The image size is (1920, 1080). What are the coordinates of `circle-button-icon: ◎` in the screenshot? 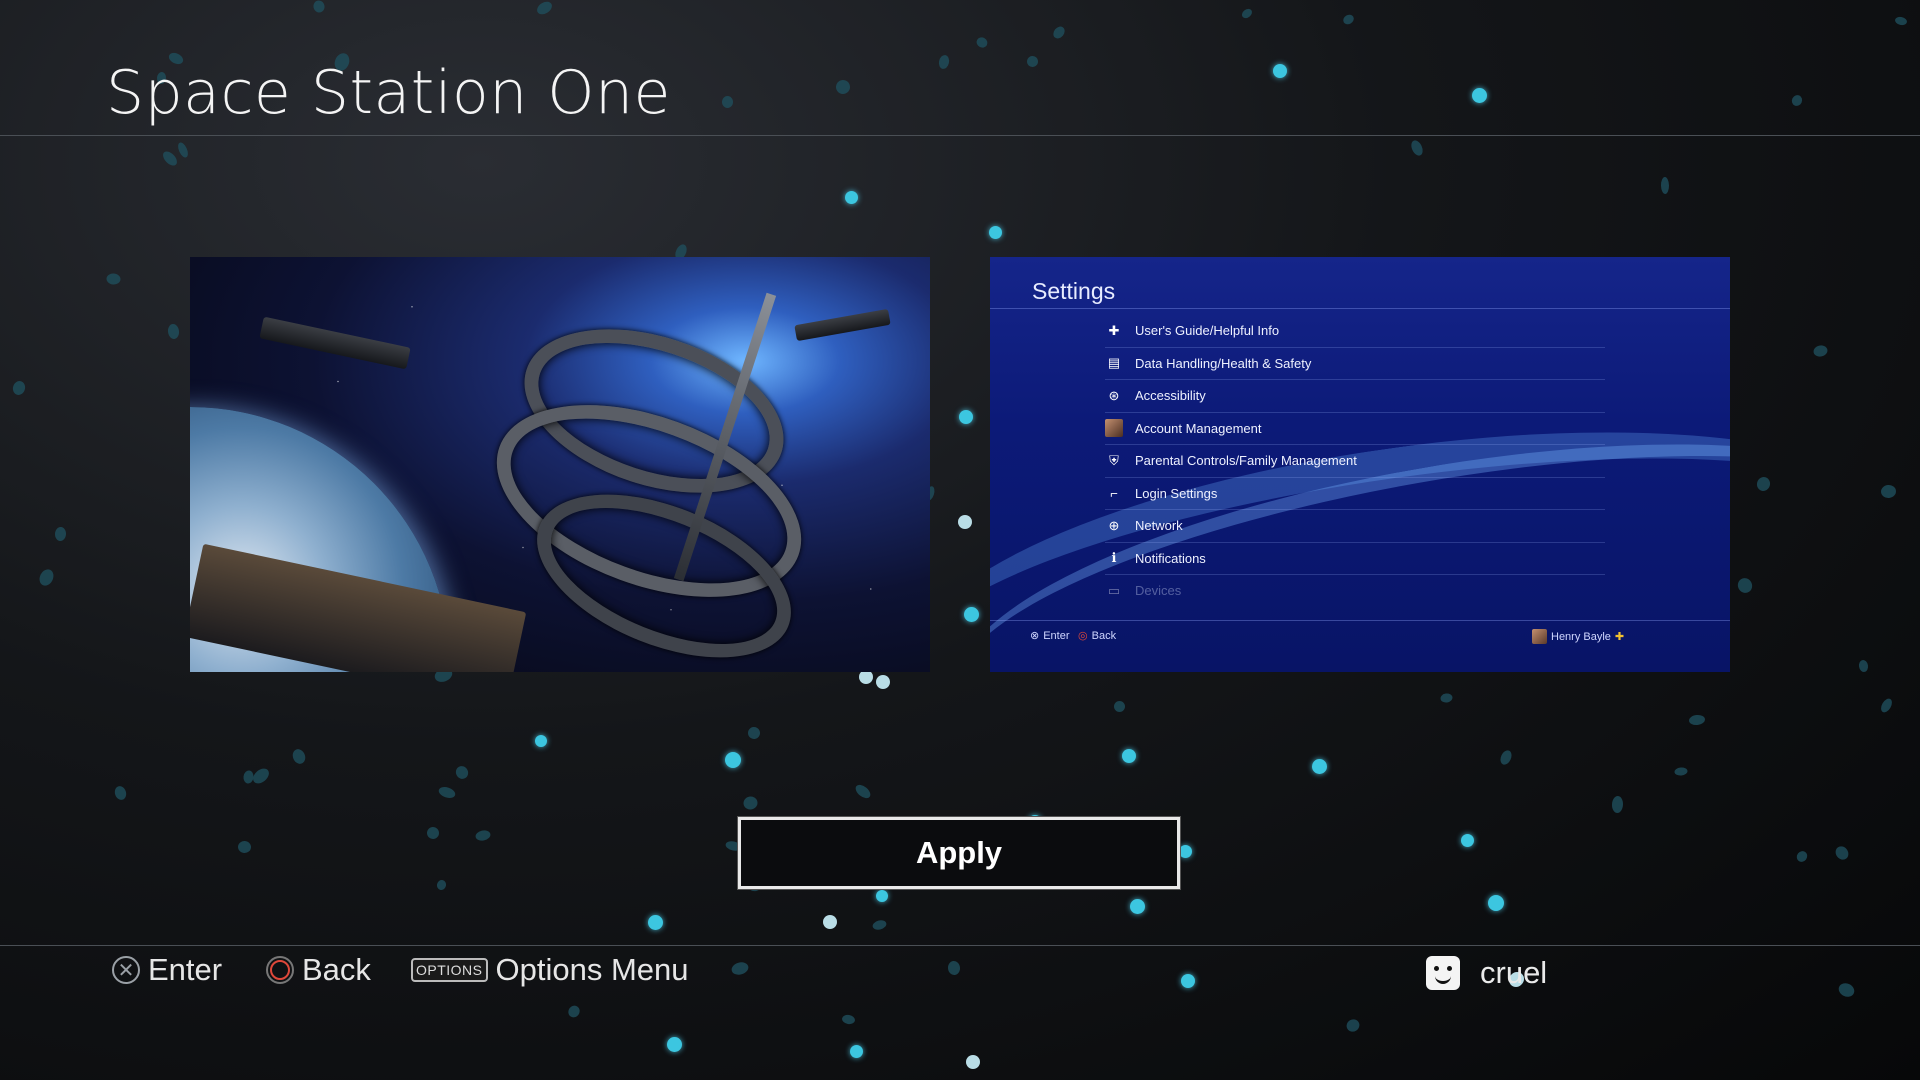 It's located at (1083, 636).